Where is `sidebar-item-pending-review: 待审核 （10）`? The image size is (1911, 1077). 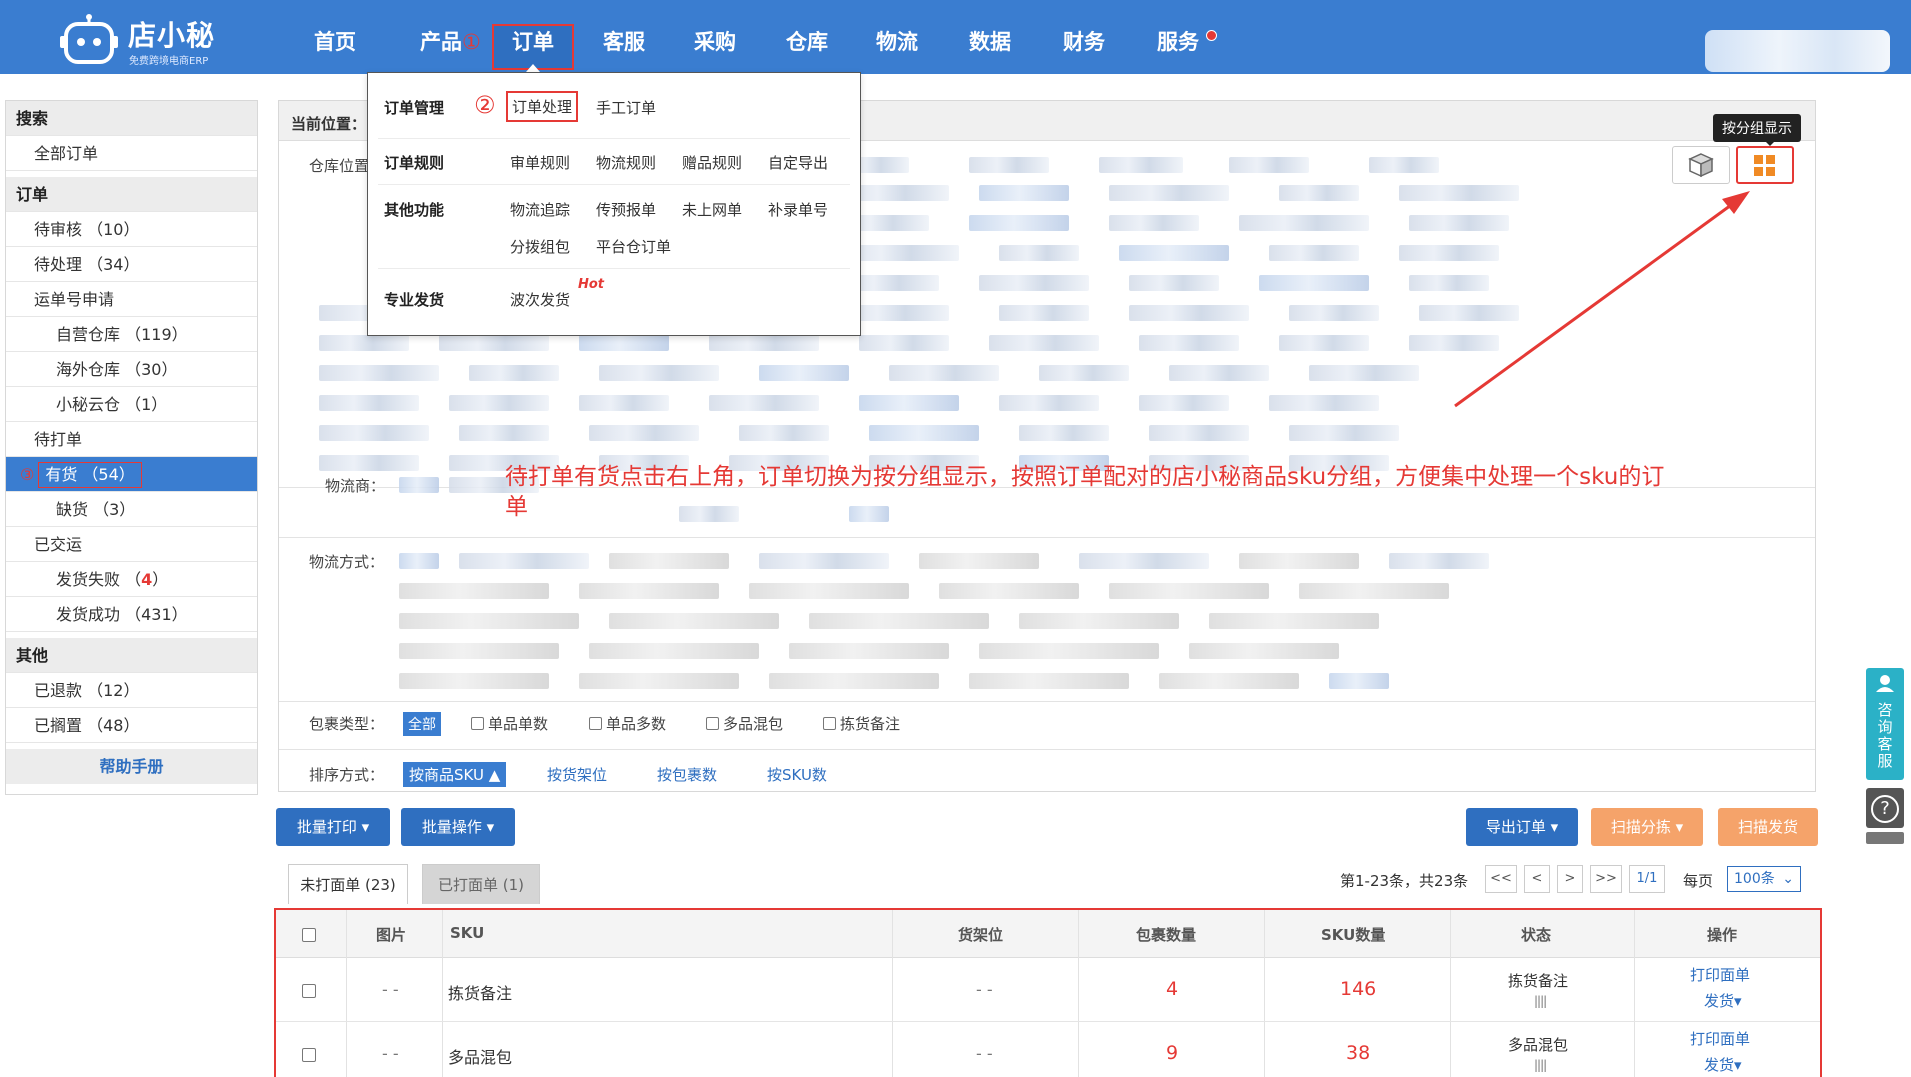
sidebar-item-pending-review: 待审核 （10） is located at coordinates (131, 229).